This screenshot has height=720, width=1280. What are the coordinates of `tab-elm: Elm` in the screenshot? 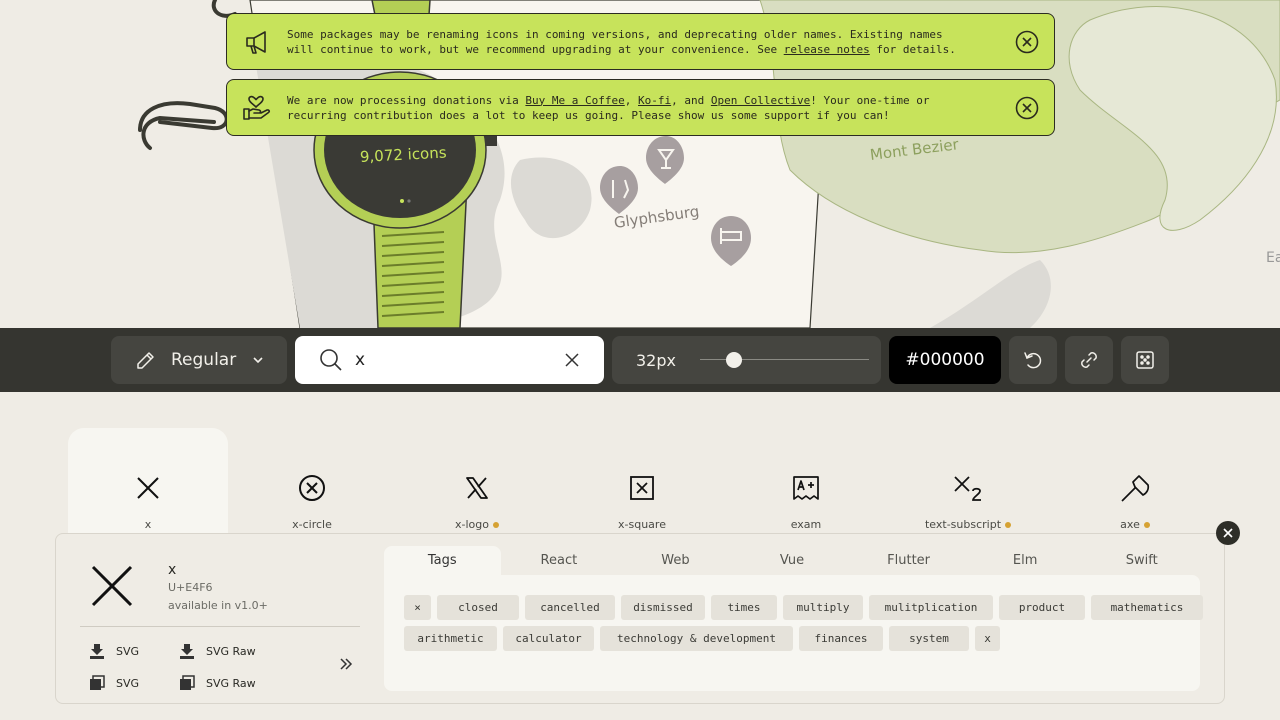 It's located at (1025, 560).